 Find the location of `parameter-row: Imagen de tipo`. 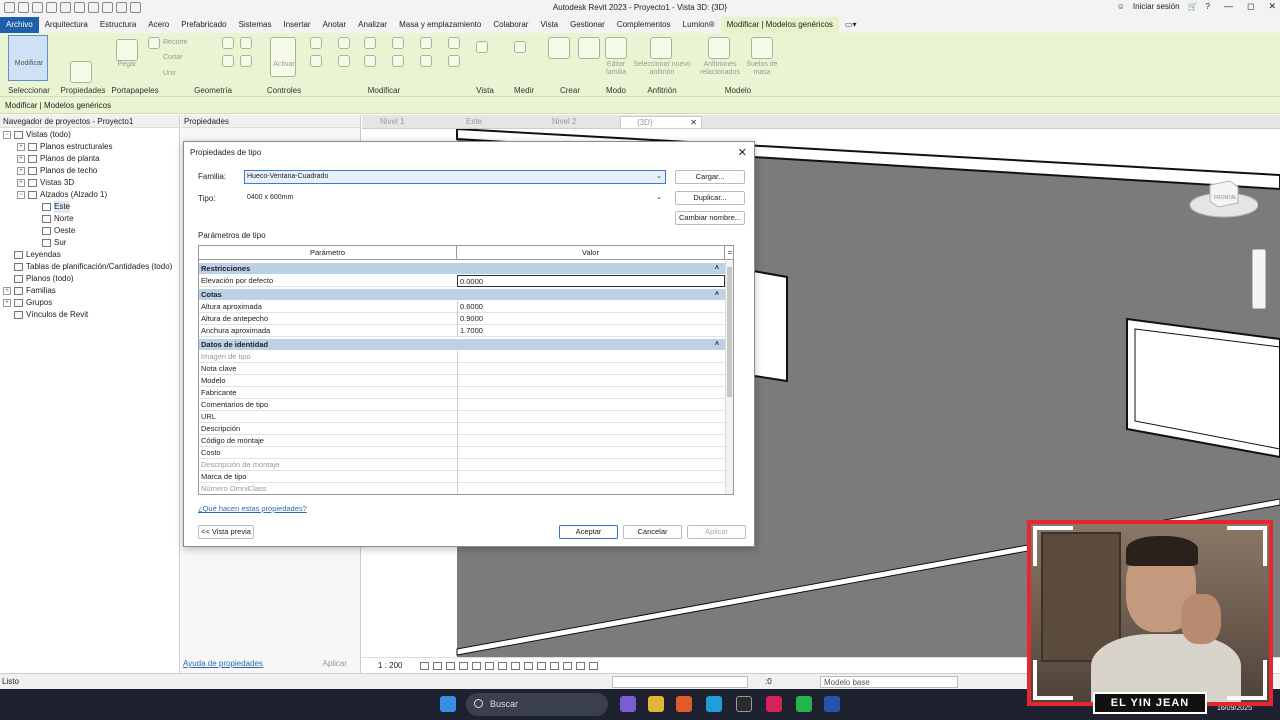

parameter-row: Imagen de tipo is located at coordinates (466, 357).